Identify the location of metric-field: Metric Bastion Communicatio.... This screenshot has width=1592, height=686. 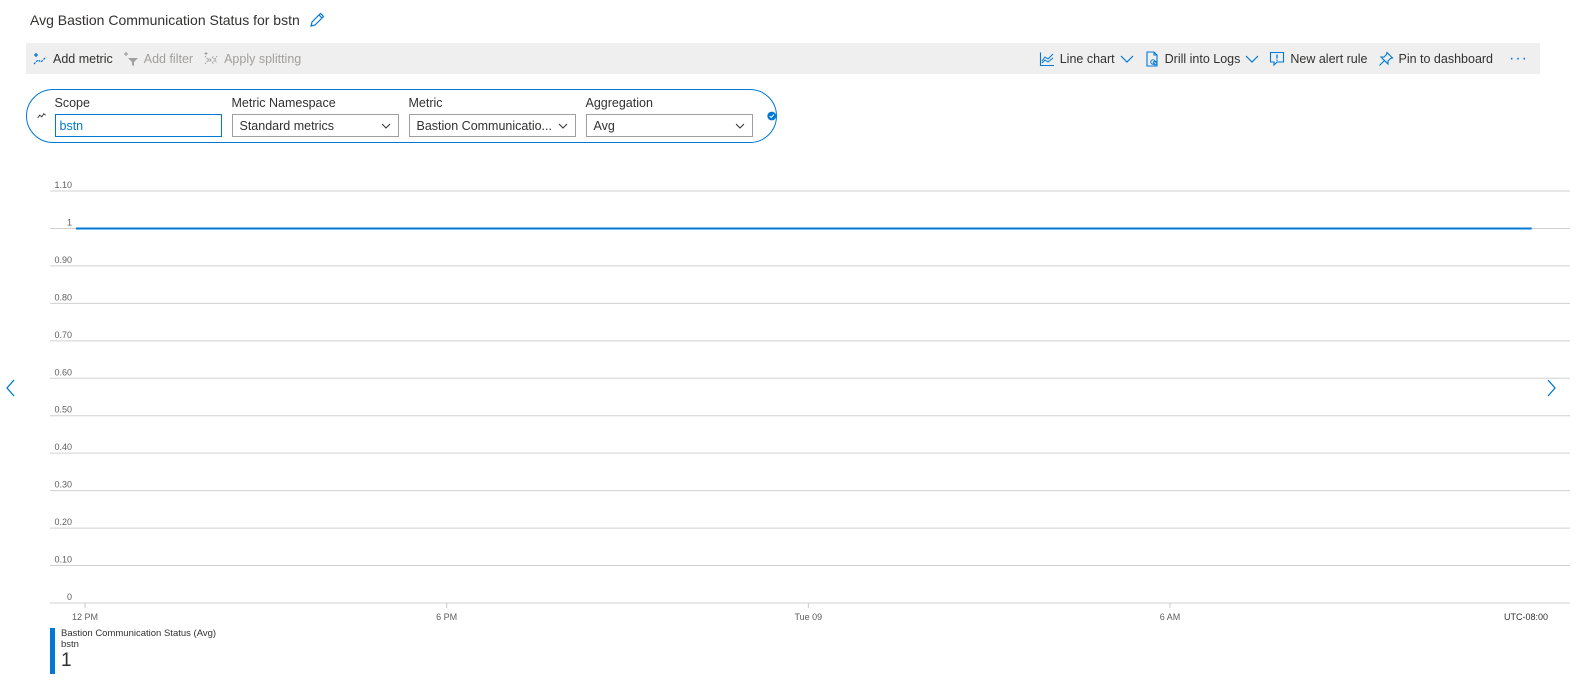
(492, 116).